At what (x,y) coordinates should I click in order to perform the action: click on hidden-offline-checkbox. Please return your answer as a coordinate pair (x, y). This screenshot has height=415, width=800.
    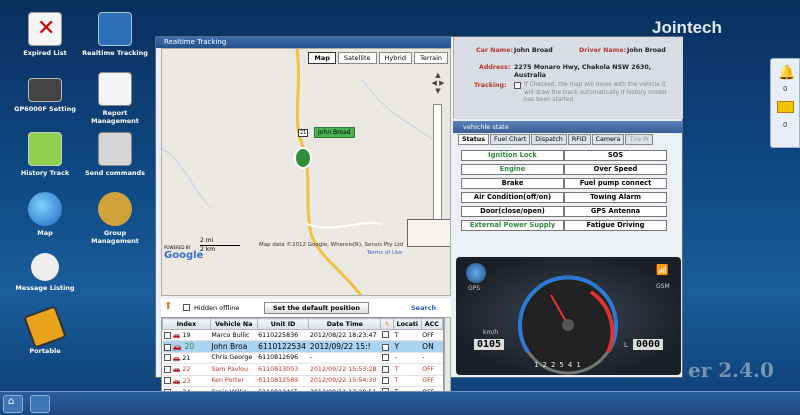
    Looking at the image, I should click on (186, 307).